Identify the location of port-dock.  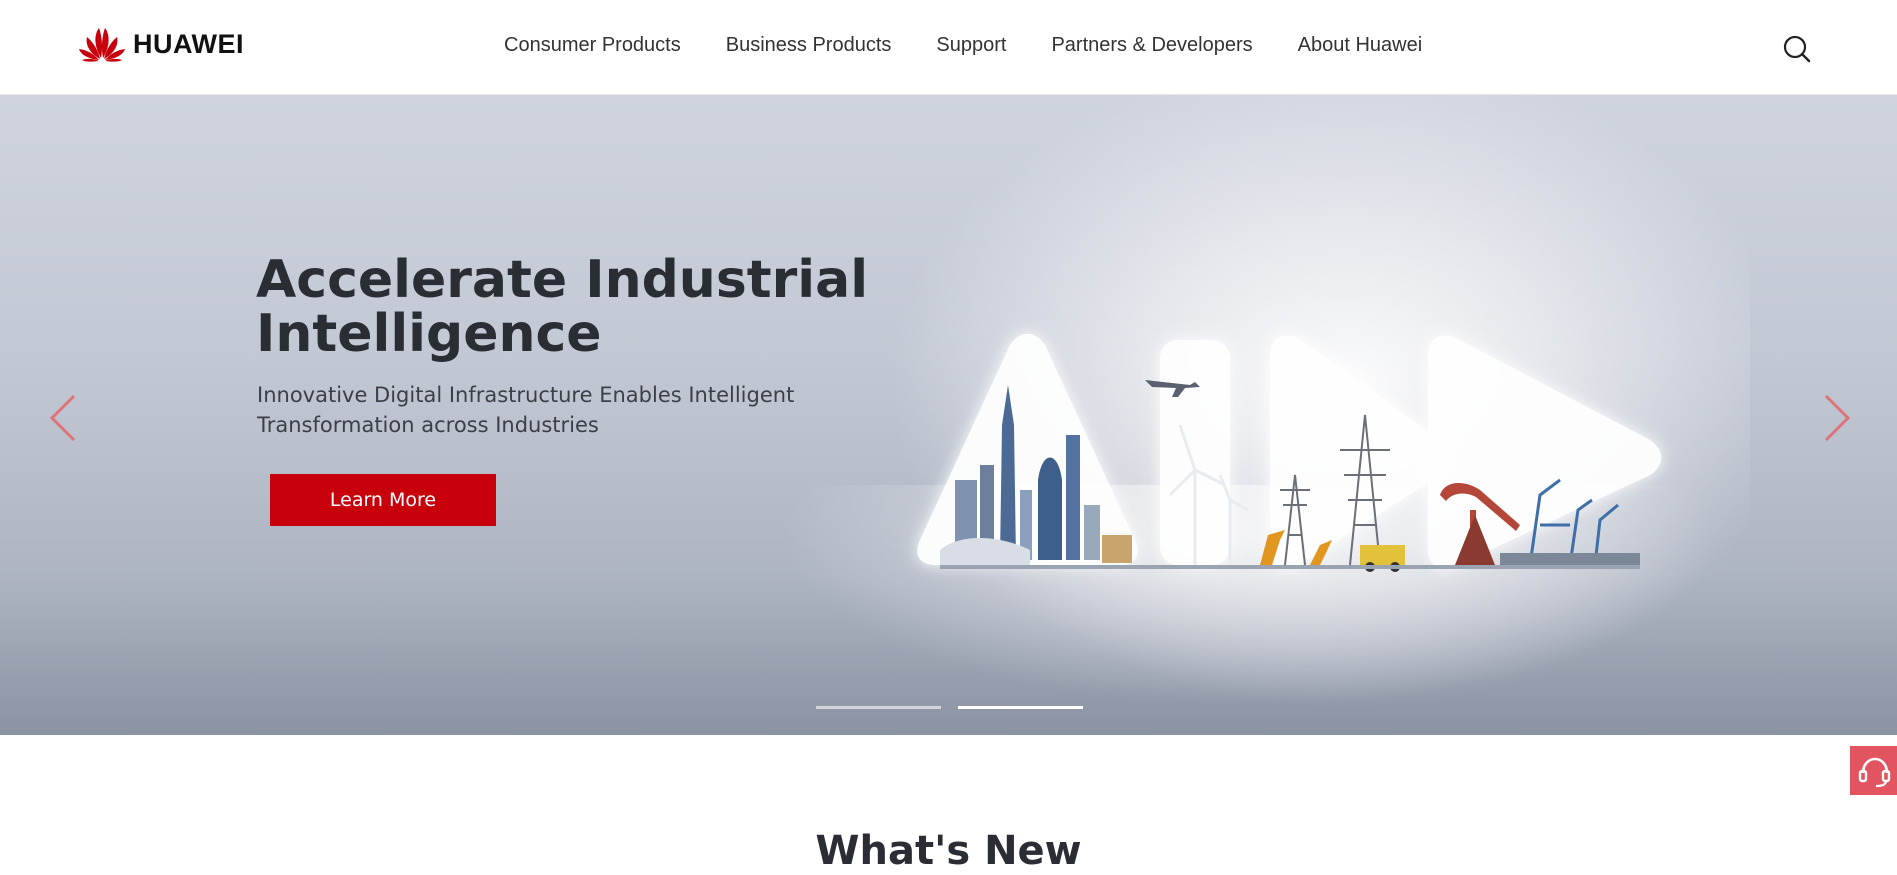
(1570, 560).